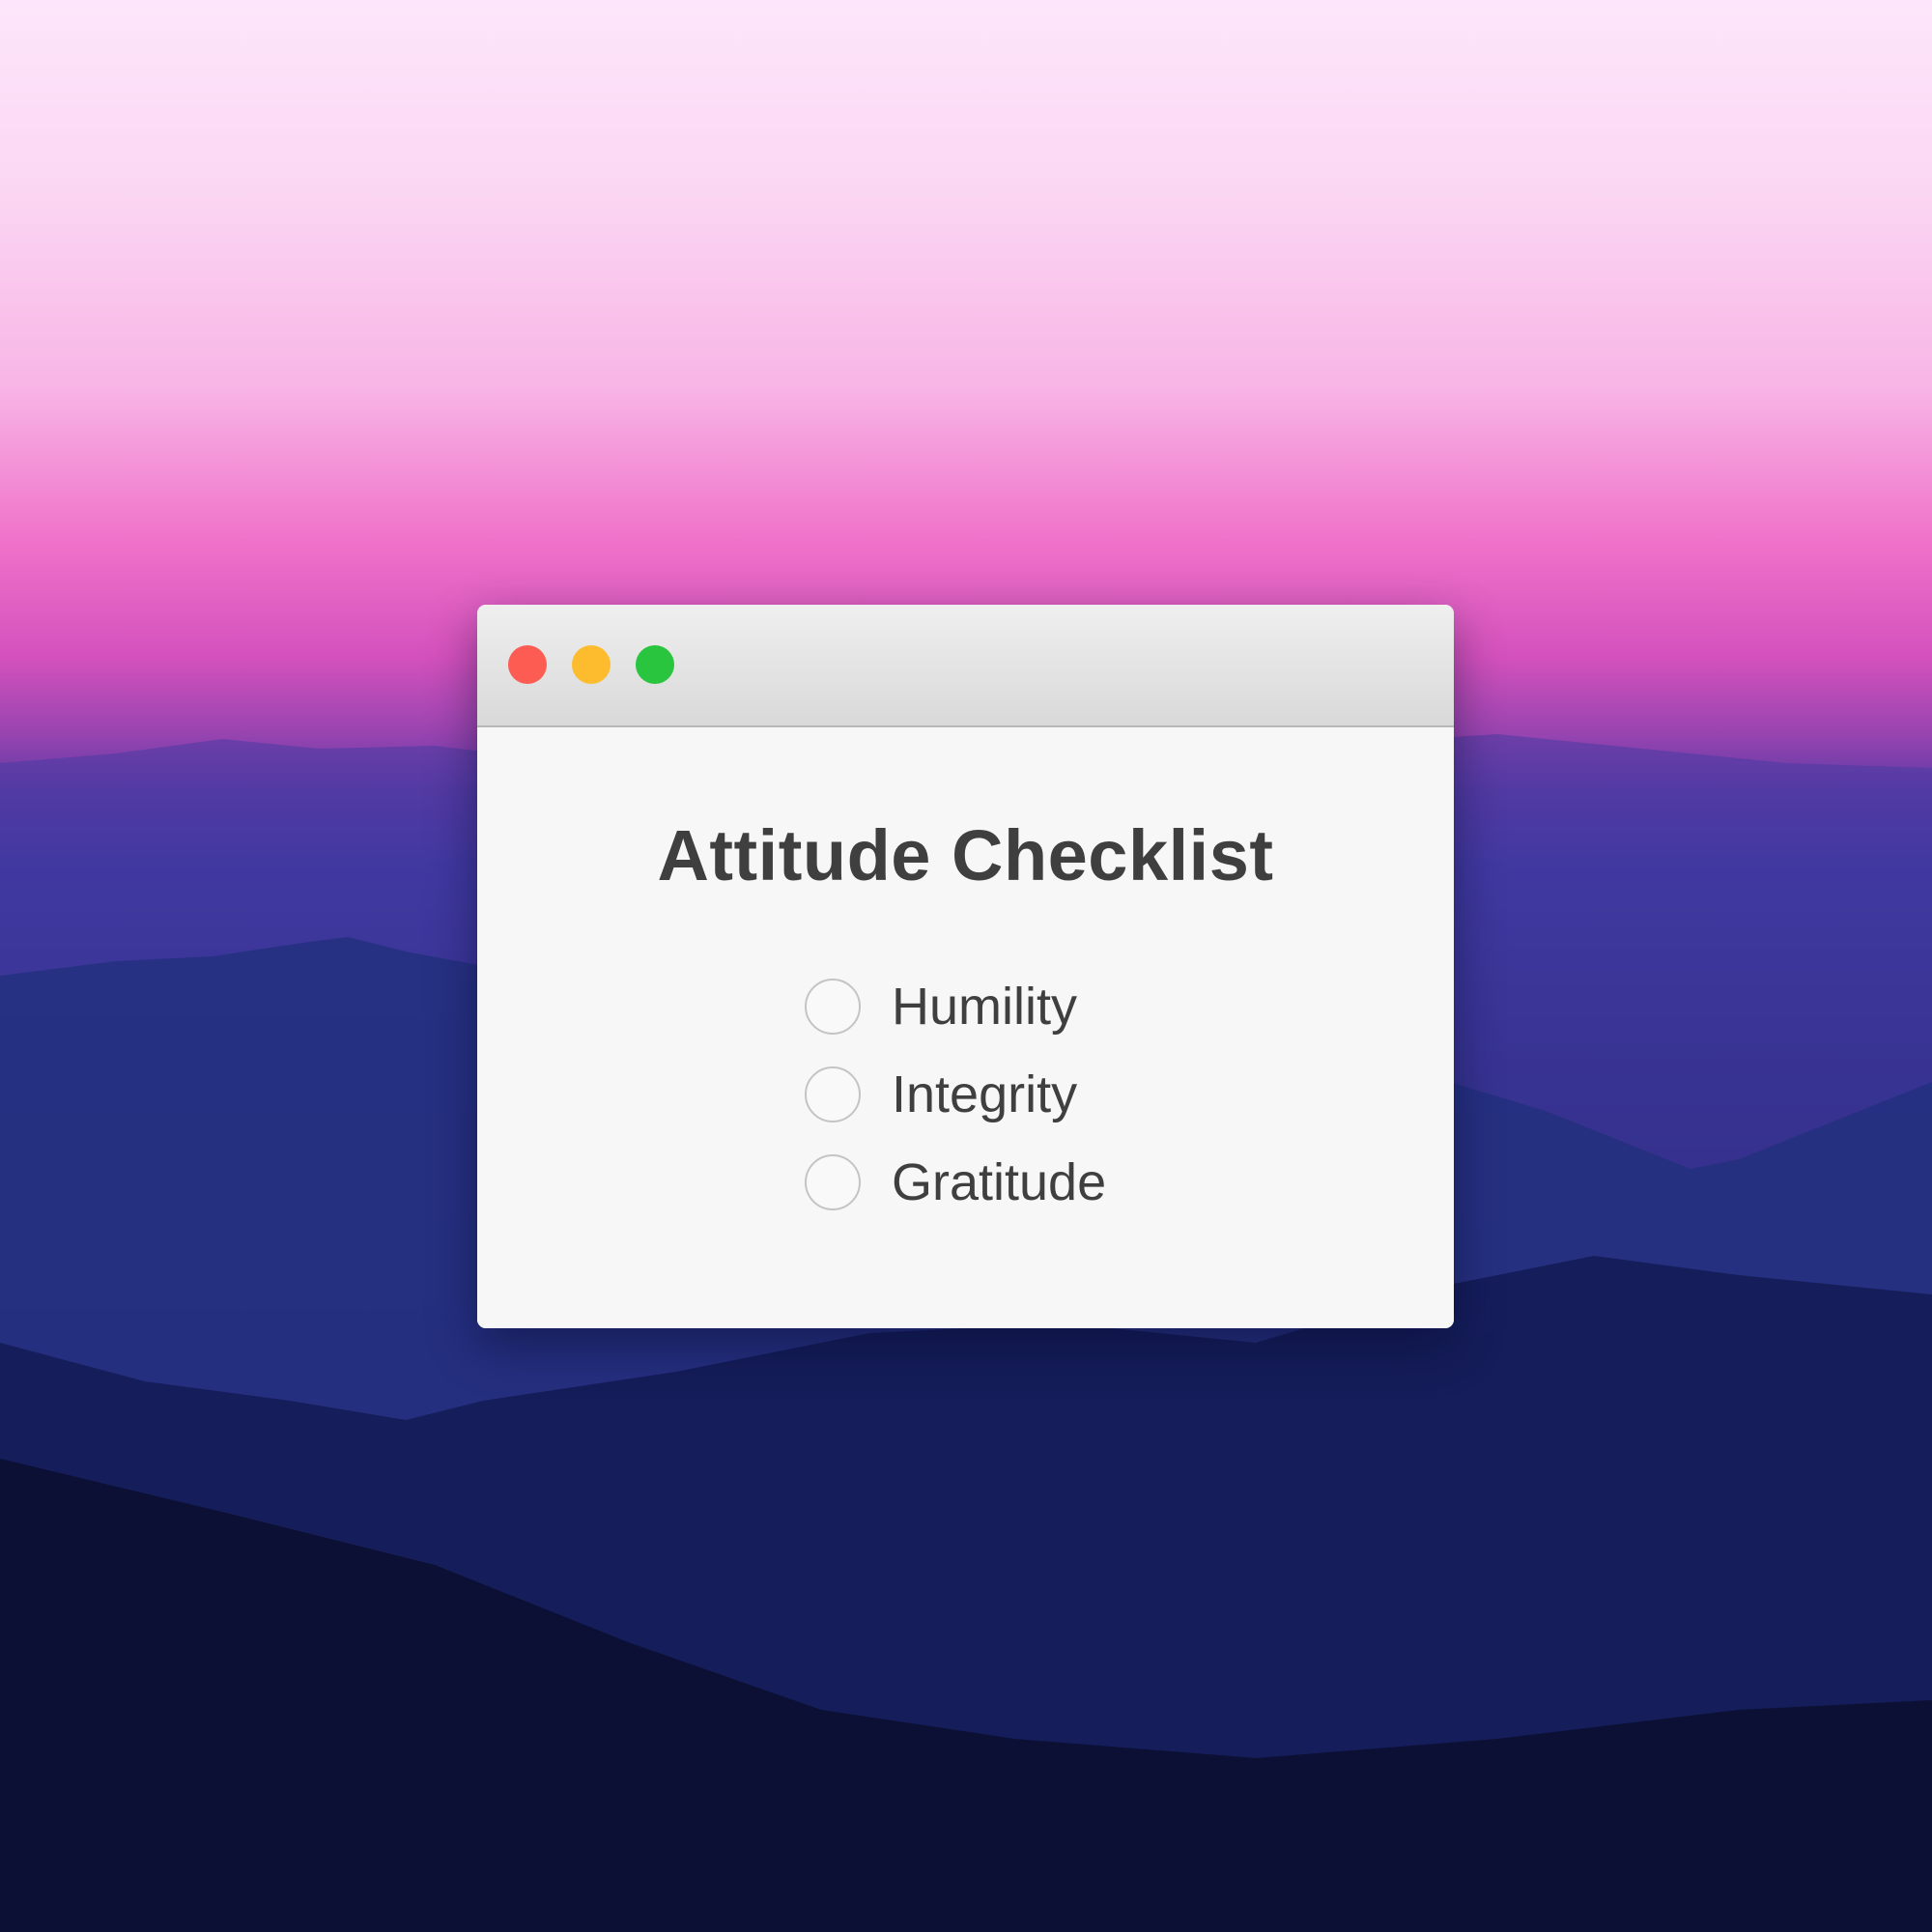 This screenshot has width=1932, height=1932. Describe the element at coordinates (527, 664) in the screenshot. I see `close-window-button` at that location.